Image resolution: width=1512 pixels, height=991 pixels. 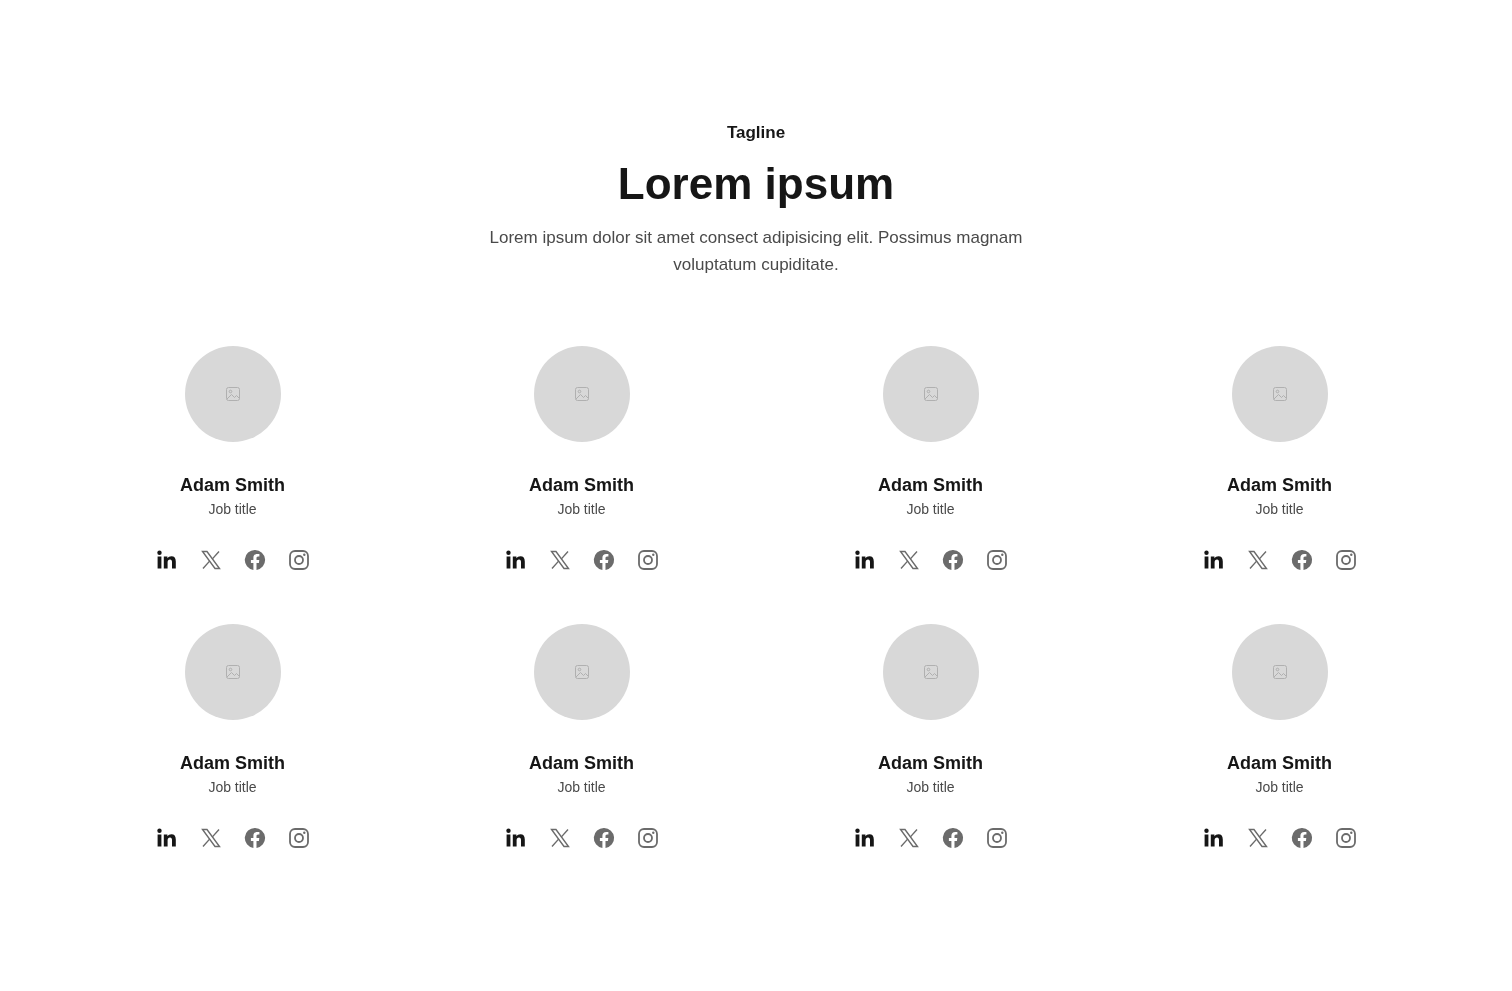 What do you see at coordinates (756, 251) in the screenshot?
I see `section-description: Lorem ipsum dolor sit amet consect adipisicing elit. Possimus magnam voluptatum cupiditate.` at bounding box center [756, 251].